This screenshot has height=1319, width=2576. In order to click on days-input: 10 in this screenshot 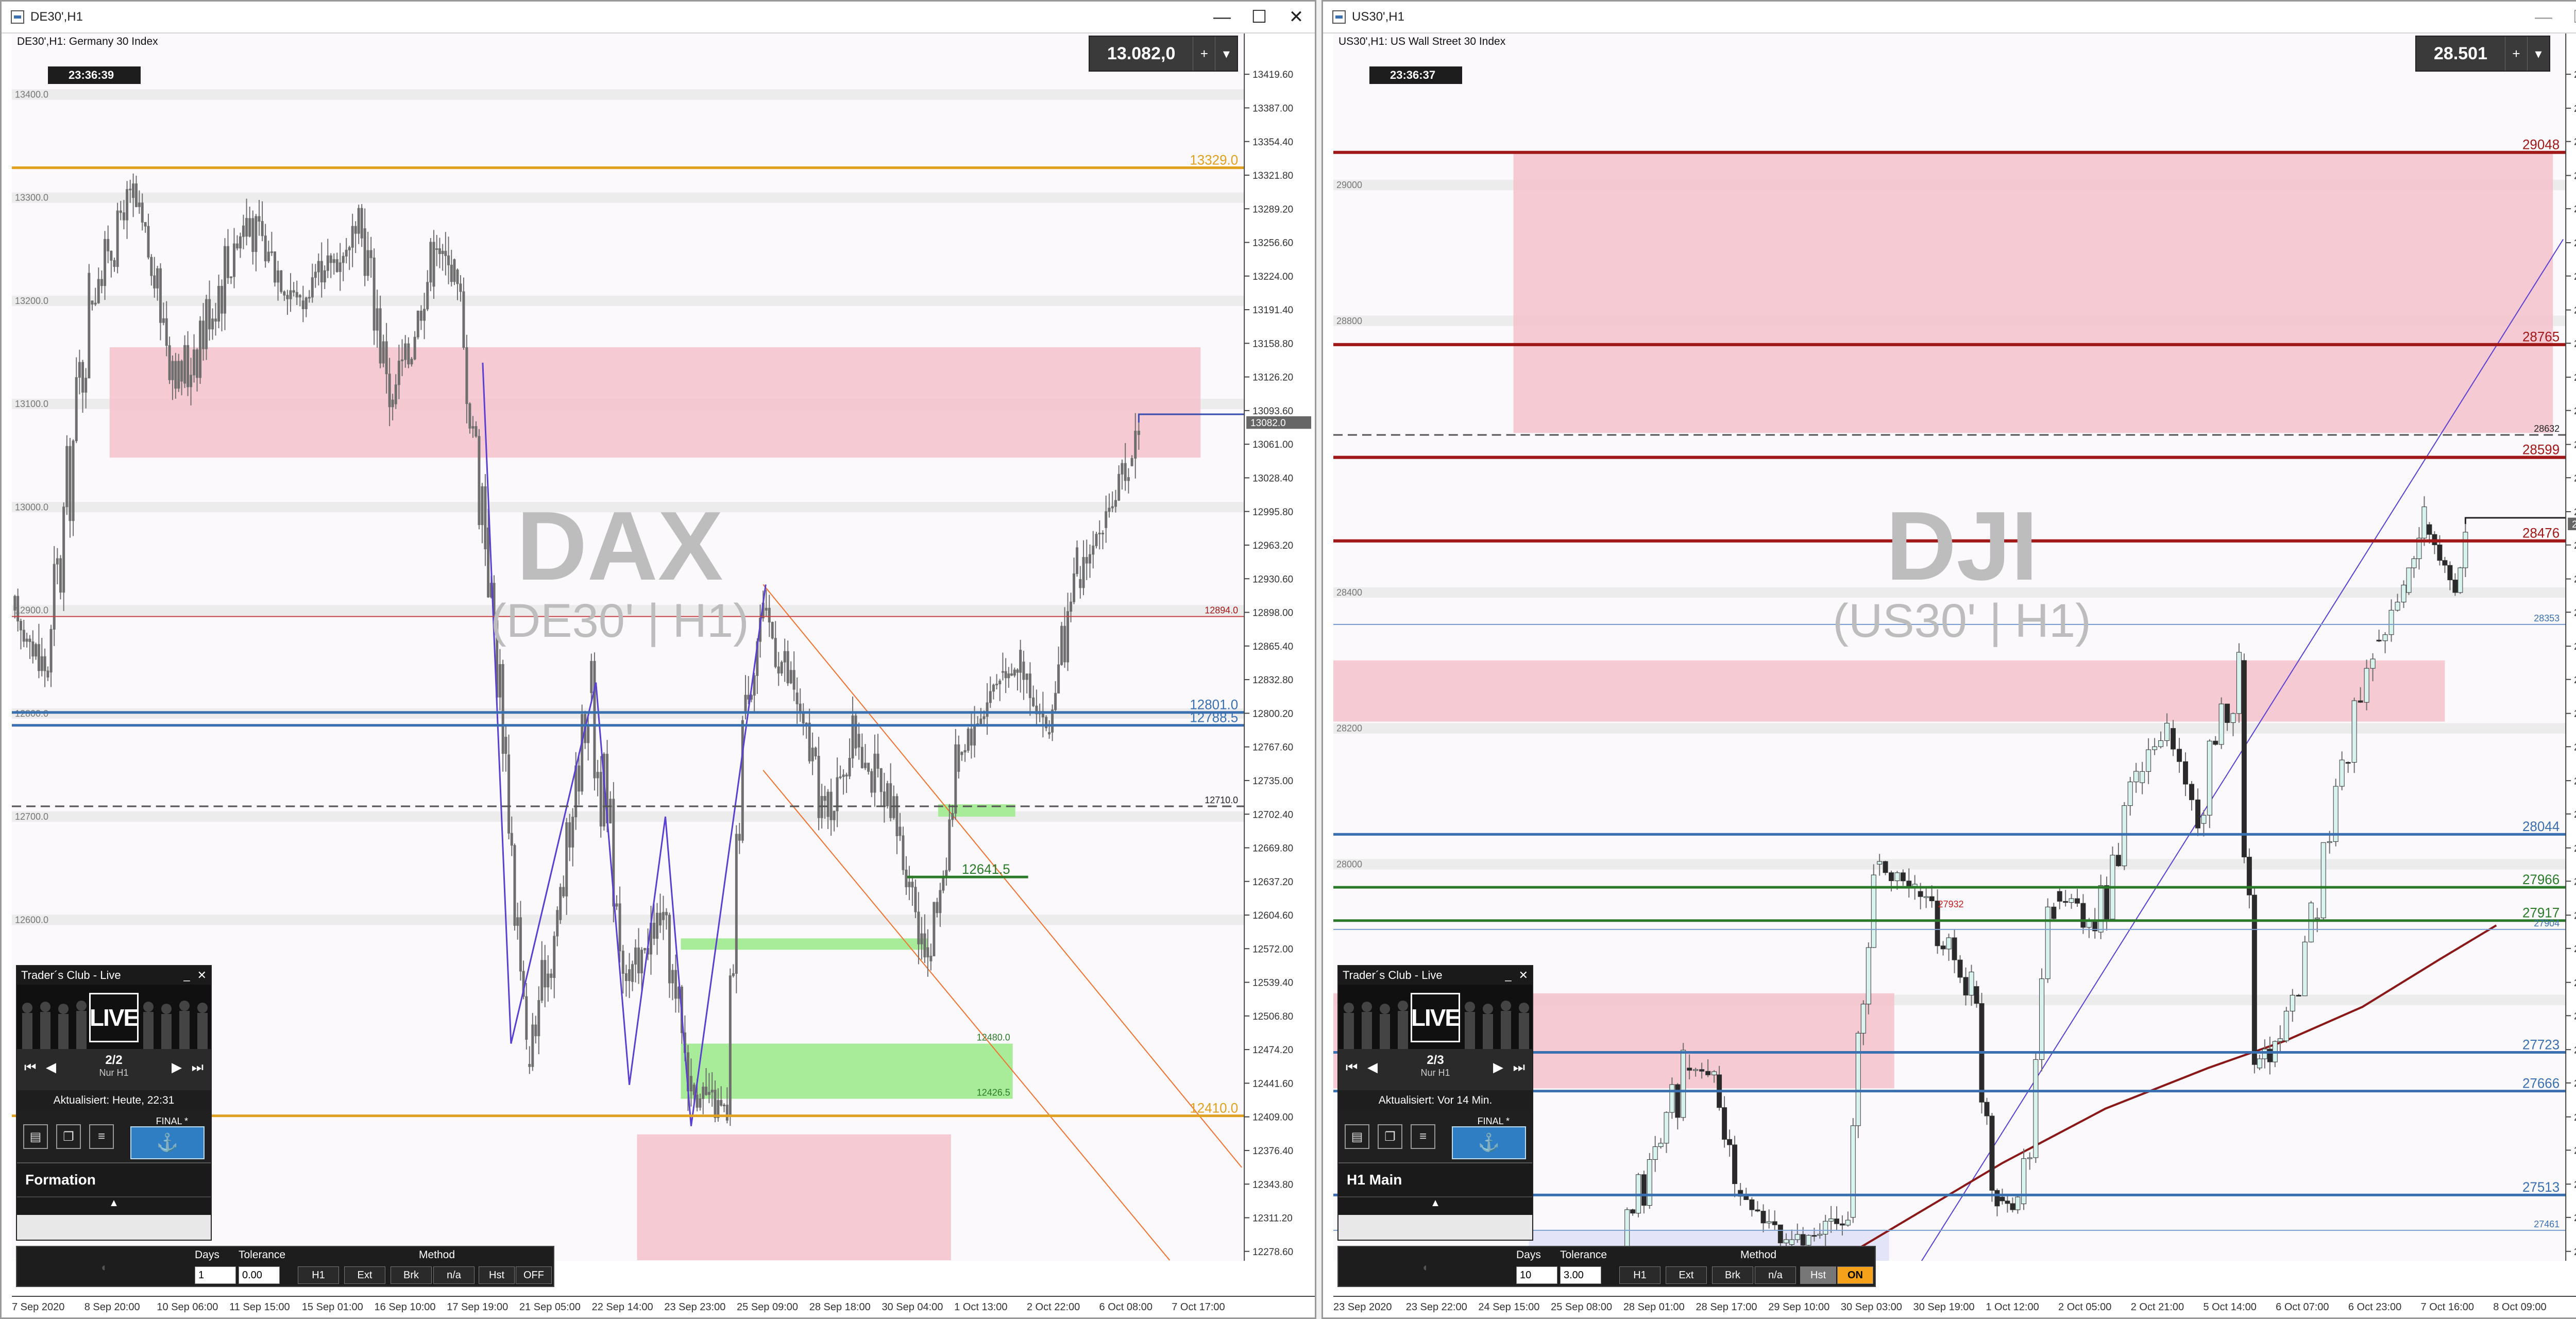, I will do `click(1536, 1275)`.